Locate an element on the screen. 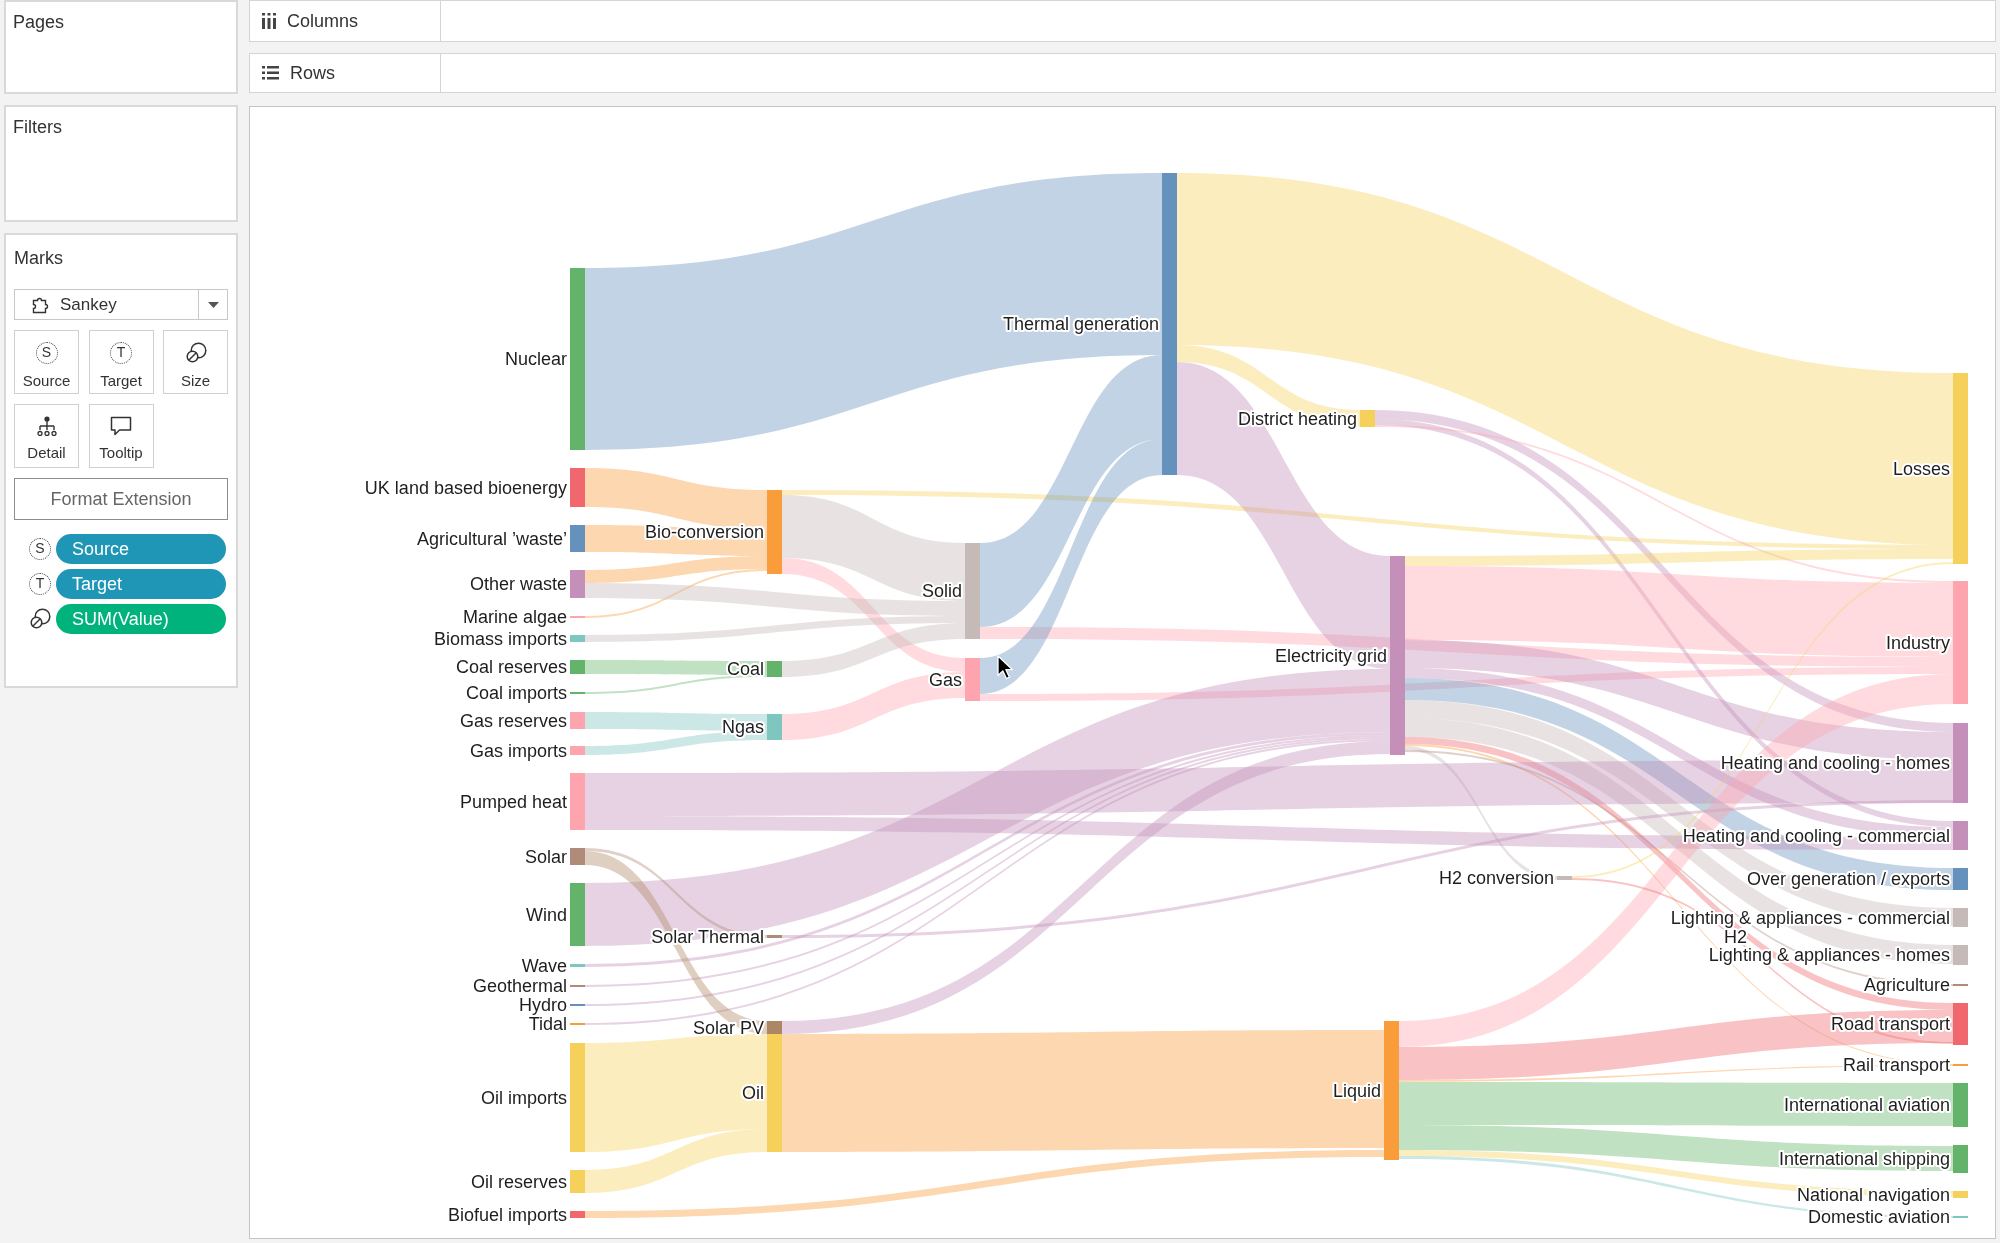  node-label: Pumped heat is located at coordinates (513, 801).